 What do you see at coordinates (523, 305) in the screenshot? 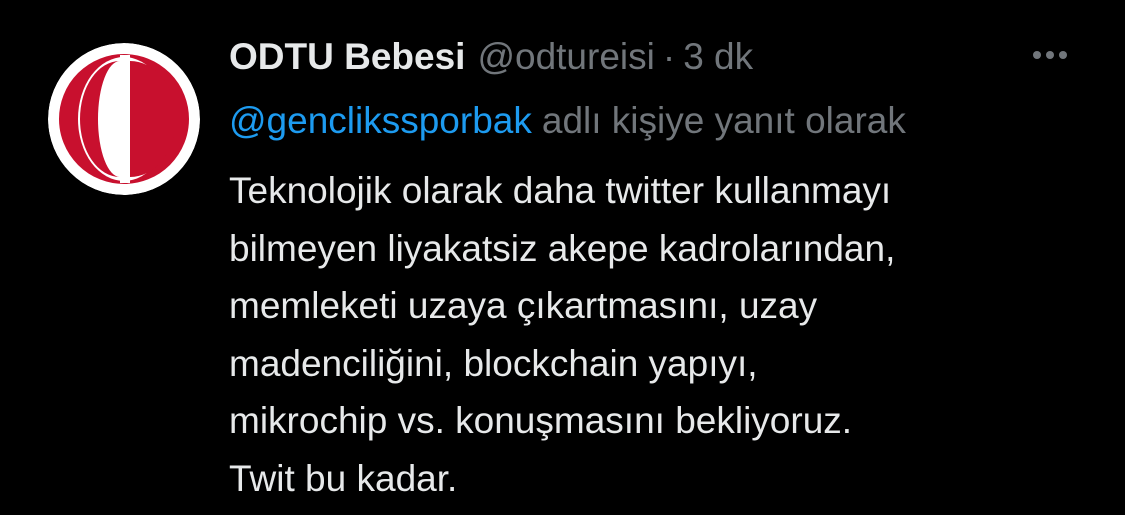
I see `tweet-text-line: memleketi uzaya çıkartmasını, uzay` at bounding box center [523, 305].